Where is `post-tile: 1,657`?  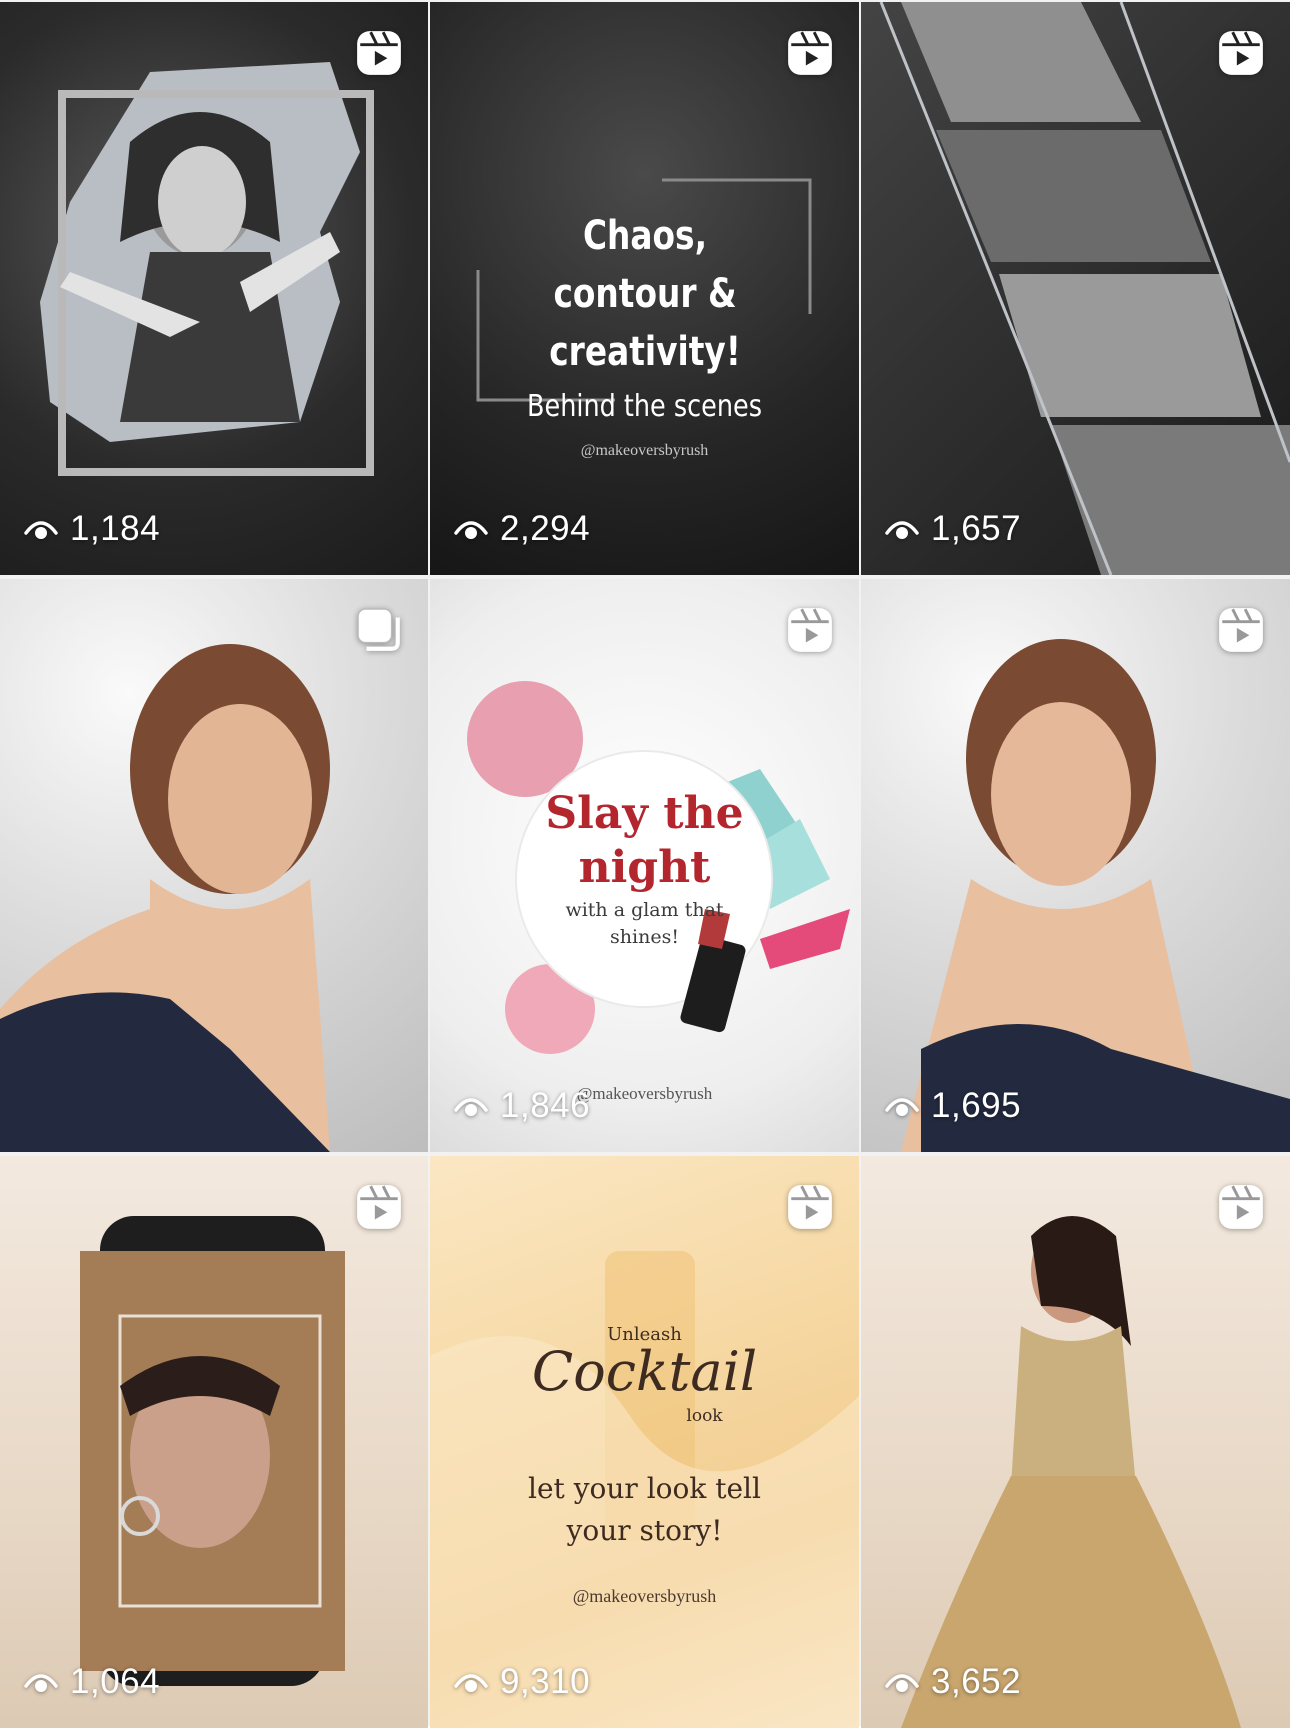 post-tile: 1,657 is located at coordinates (1075, 288).